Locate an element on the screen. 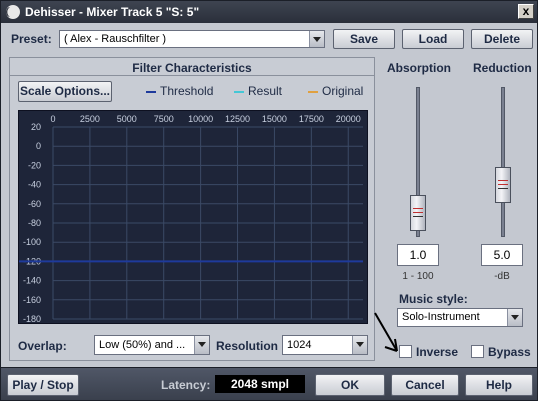 This screenshot has height=401, width=538. close-icon: x is located at coordinates (526, 11).